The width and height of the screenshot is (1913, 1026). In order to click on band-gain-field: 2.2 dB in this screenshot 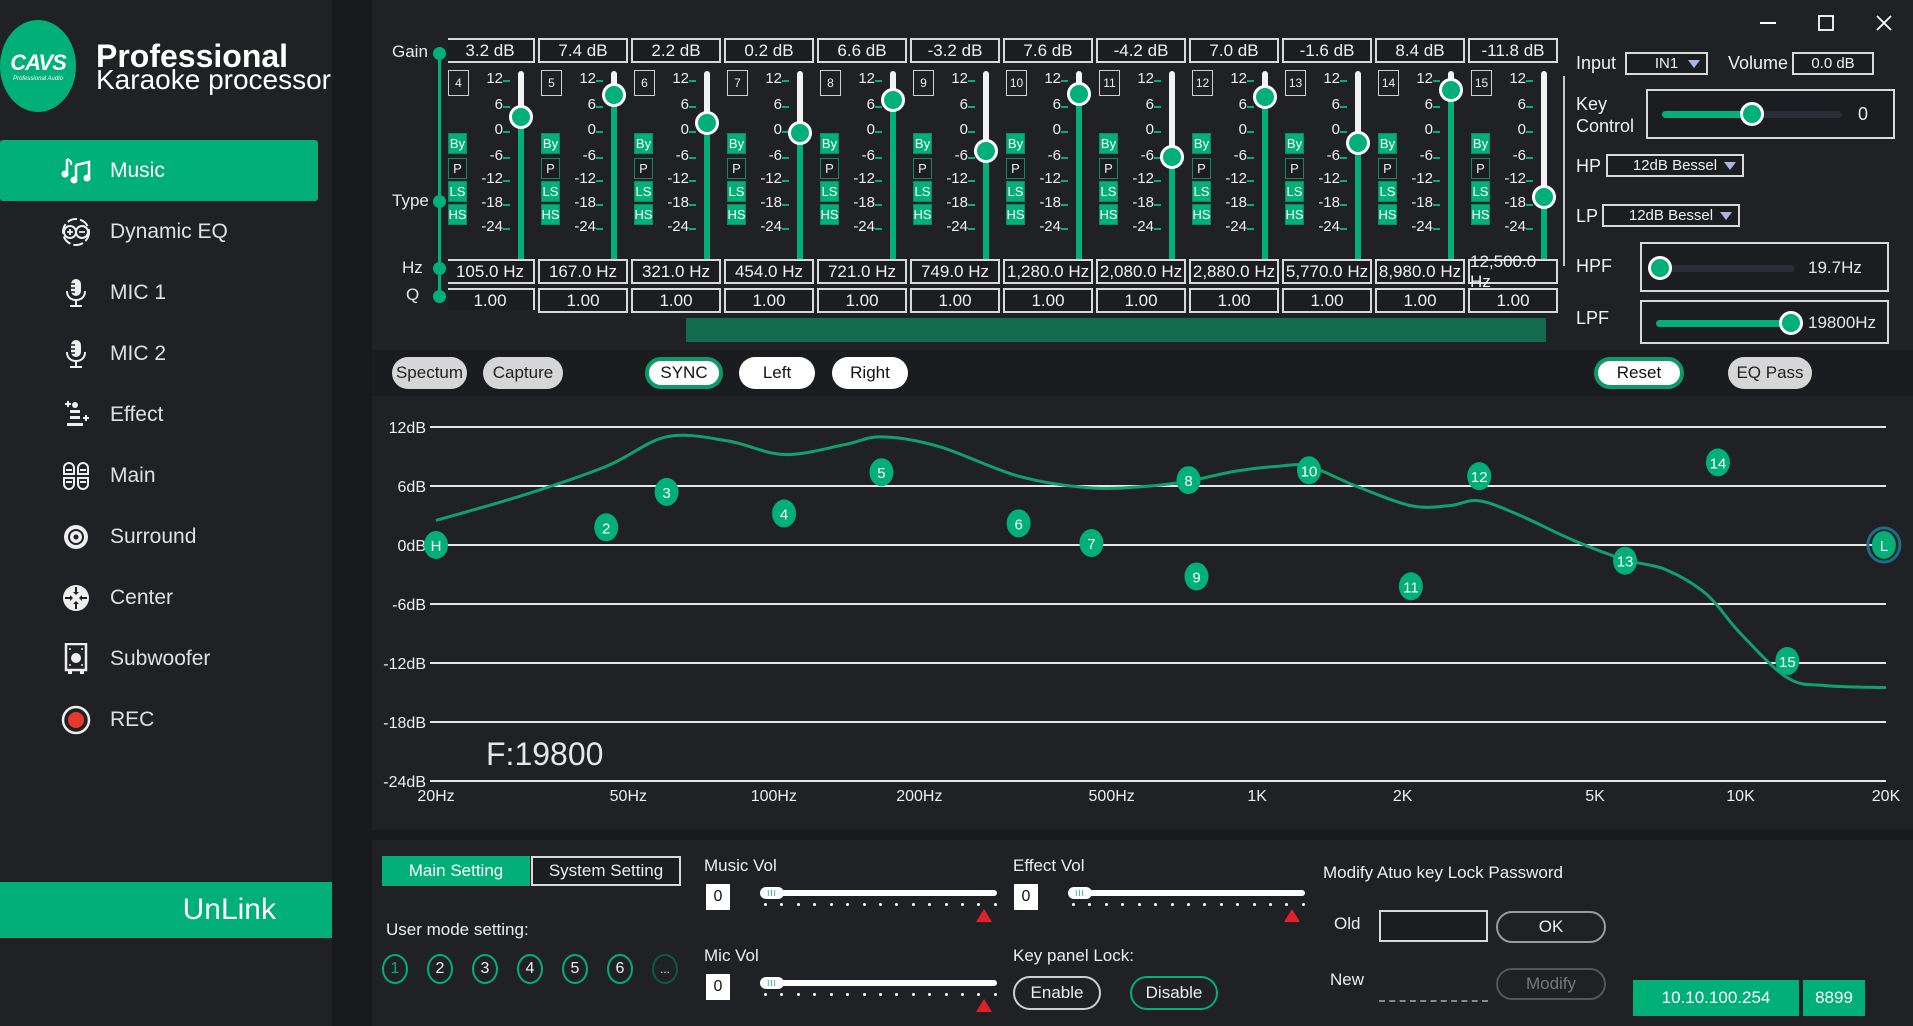, I will do `click(676, 50)`.